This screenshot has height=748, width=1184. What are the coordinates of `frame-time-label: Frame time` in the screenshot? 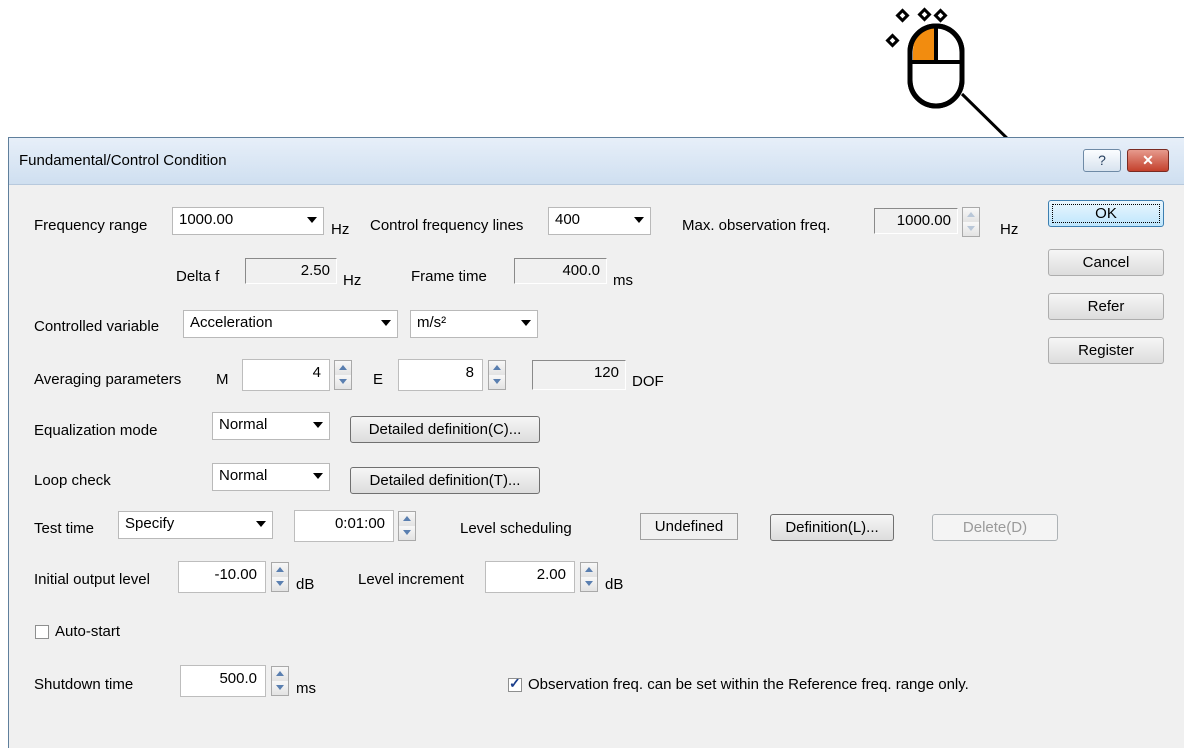 It's located at (449, 276).